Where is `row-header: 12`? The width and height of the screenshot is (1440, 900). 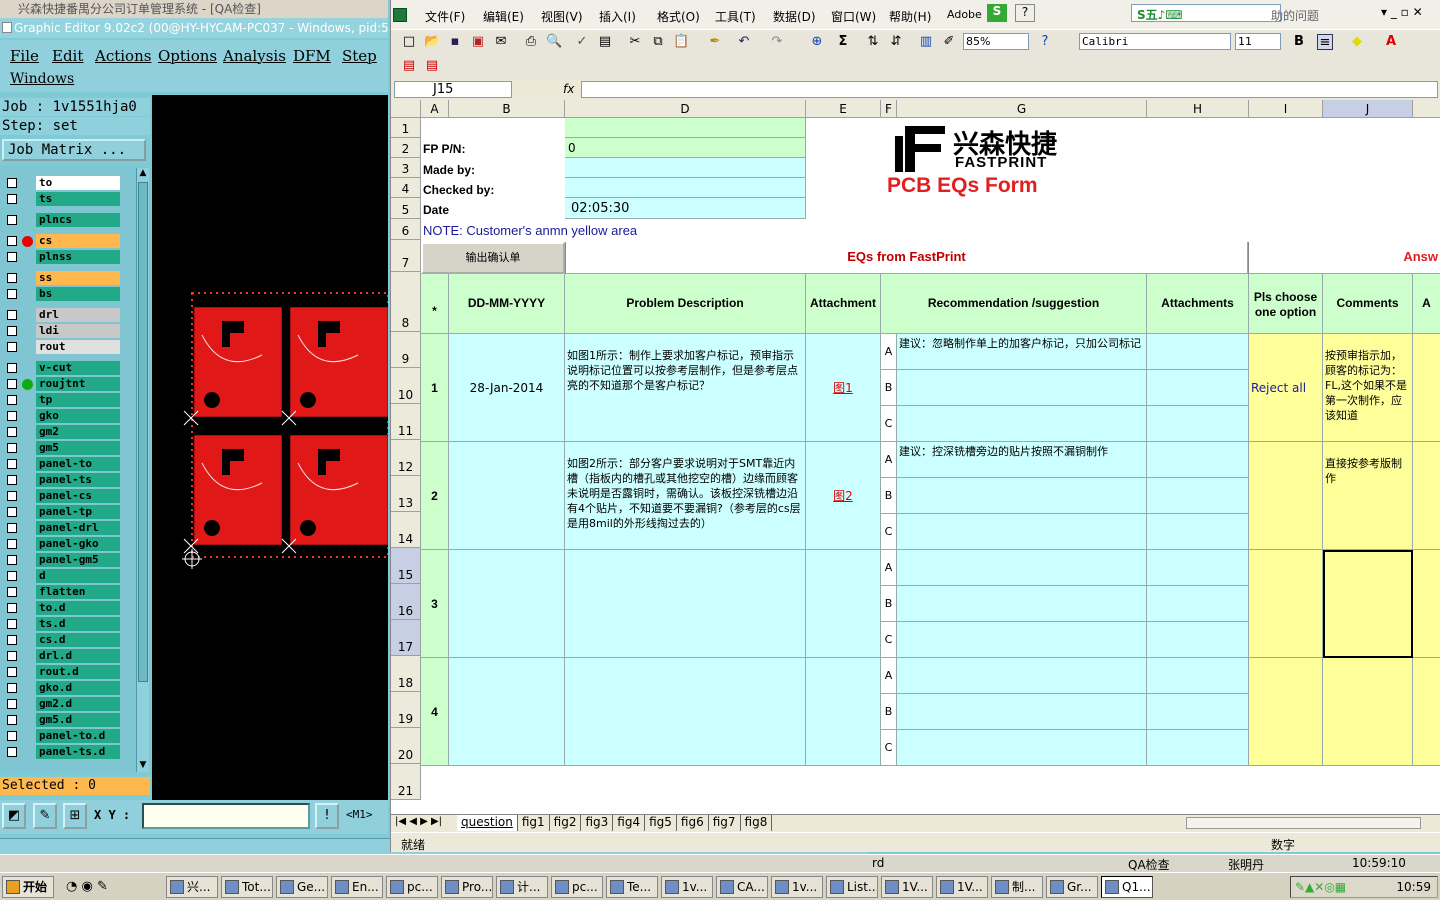 row-header: 12 is located at coordinates (406, 458).